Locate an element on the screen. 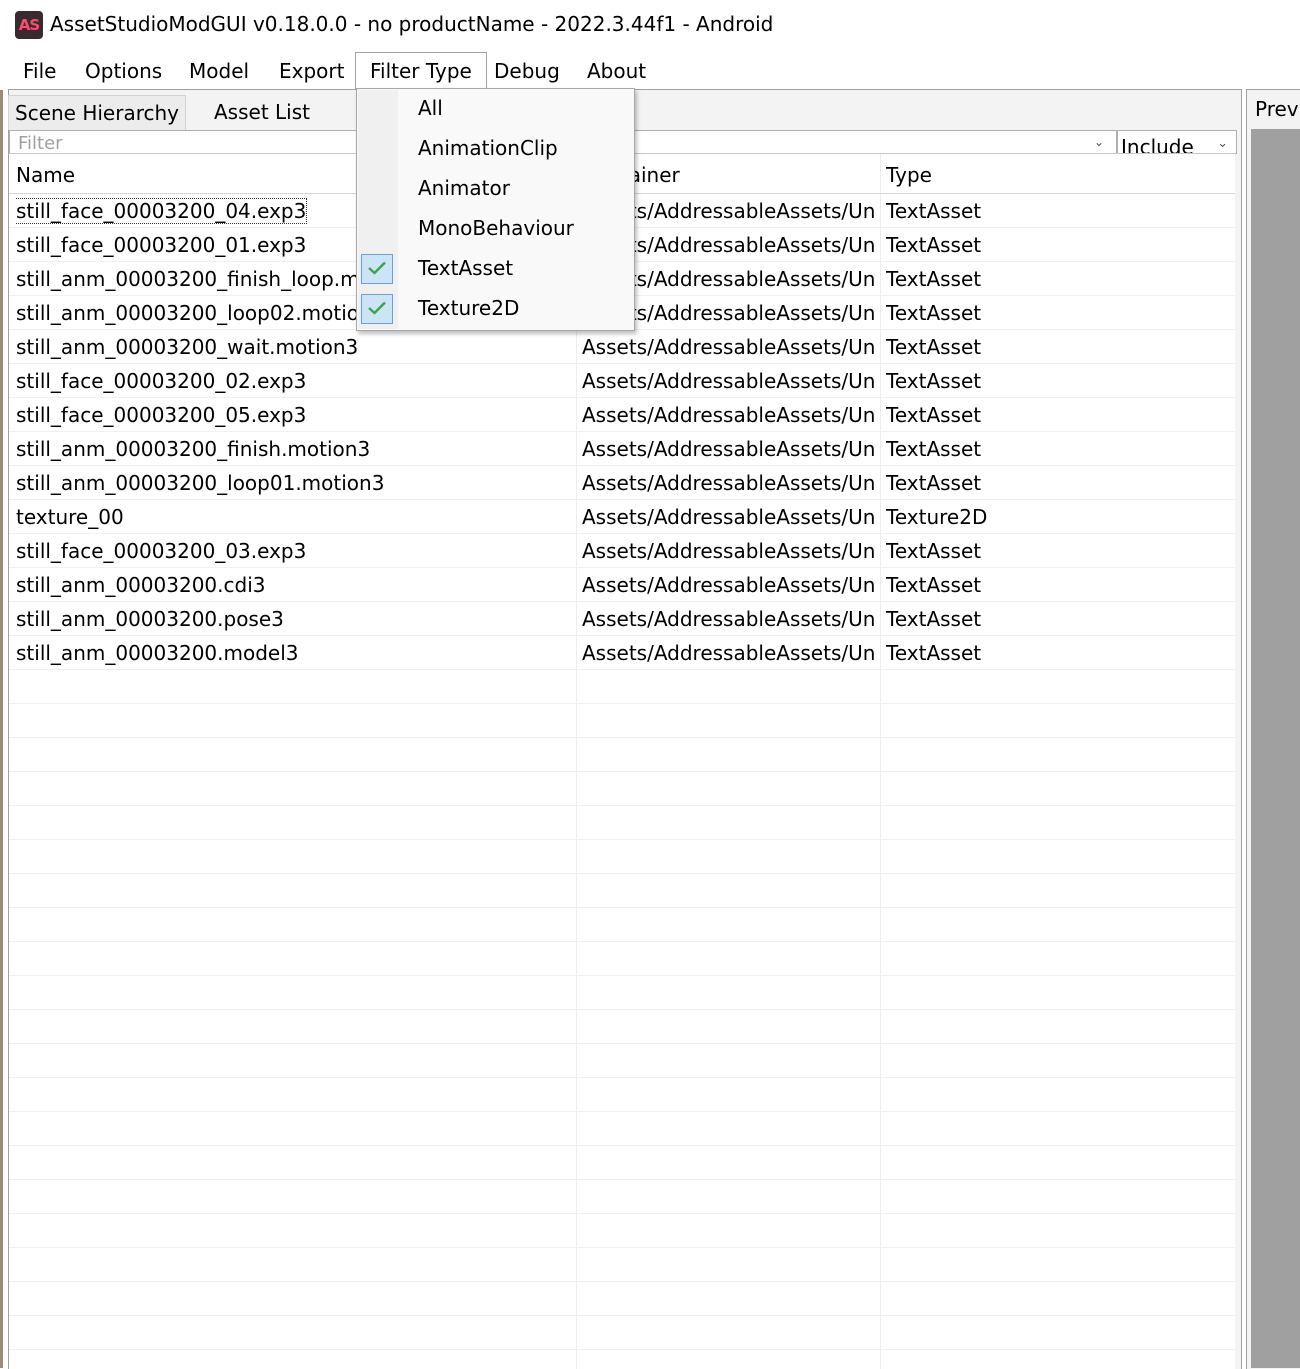 The image size is (1300, 1369). filter-mode-select: Include ⌄ is located at coordinates (1177, 142).